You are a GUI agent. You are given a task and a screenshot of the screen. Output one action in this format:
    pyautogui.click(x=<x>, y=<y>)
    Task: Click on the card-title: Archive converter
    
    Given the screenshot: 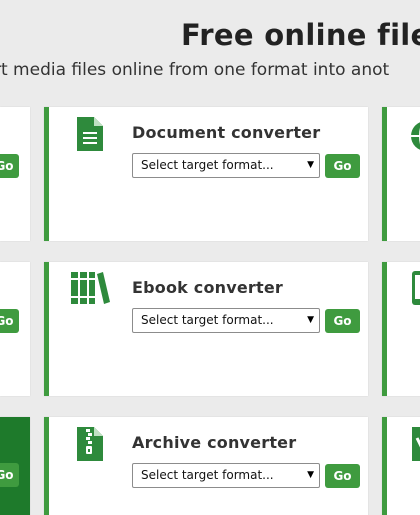 What is the action you would take?
    pyautogui.click(x=214, y=442)
    